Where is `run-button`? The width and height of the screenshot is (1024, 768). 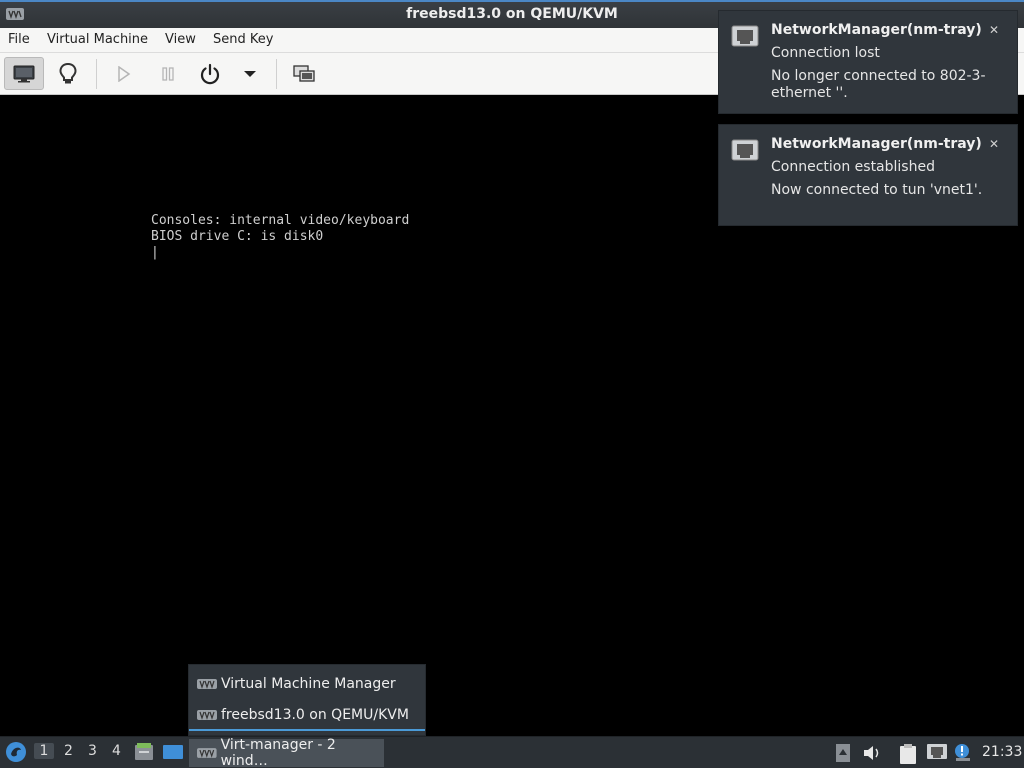 run-button is located at coordinates (124, 73).